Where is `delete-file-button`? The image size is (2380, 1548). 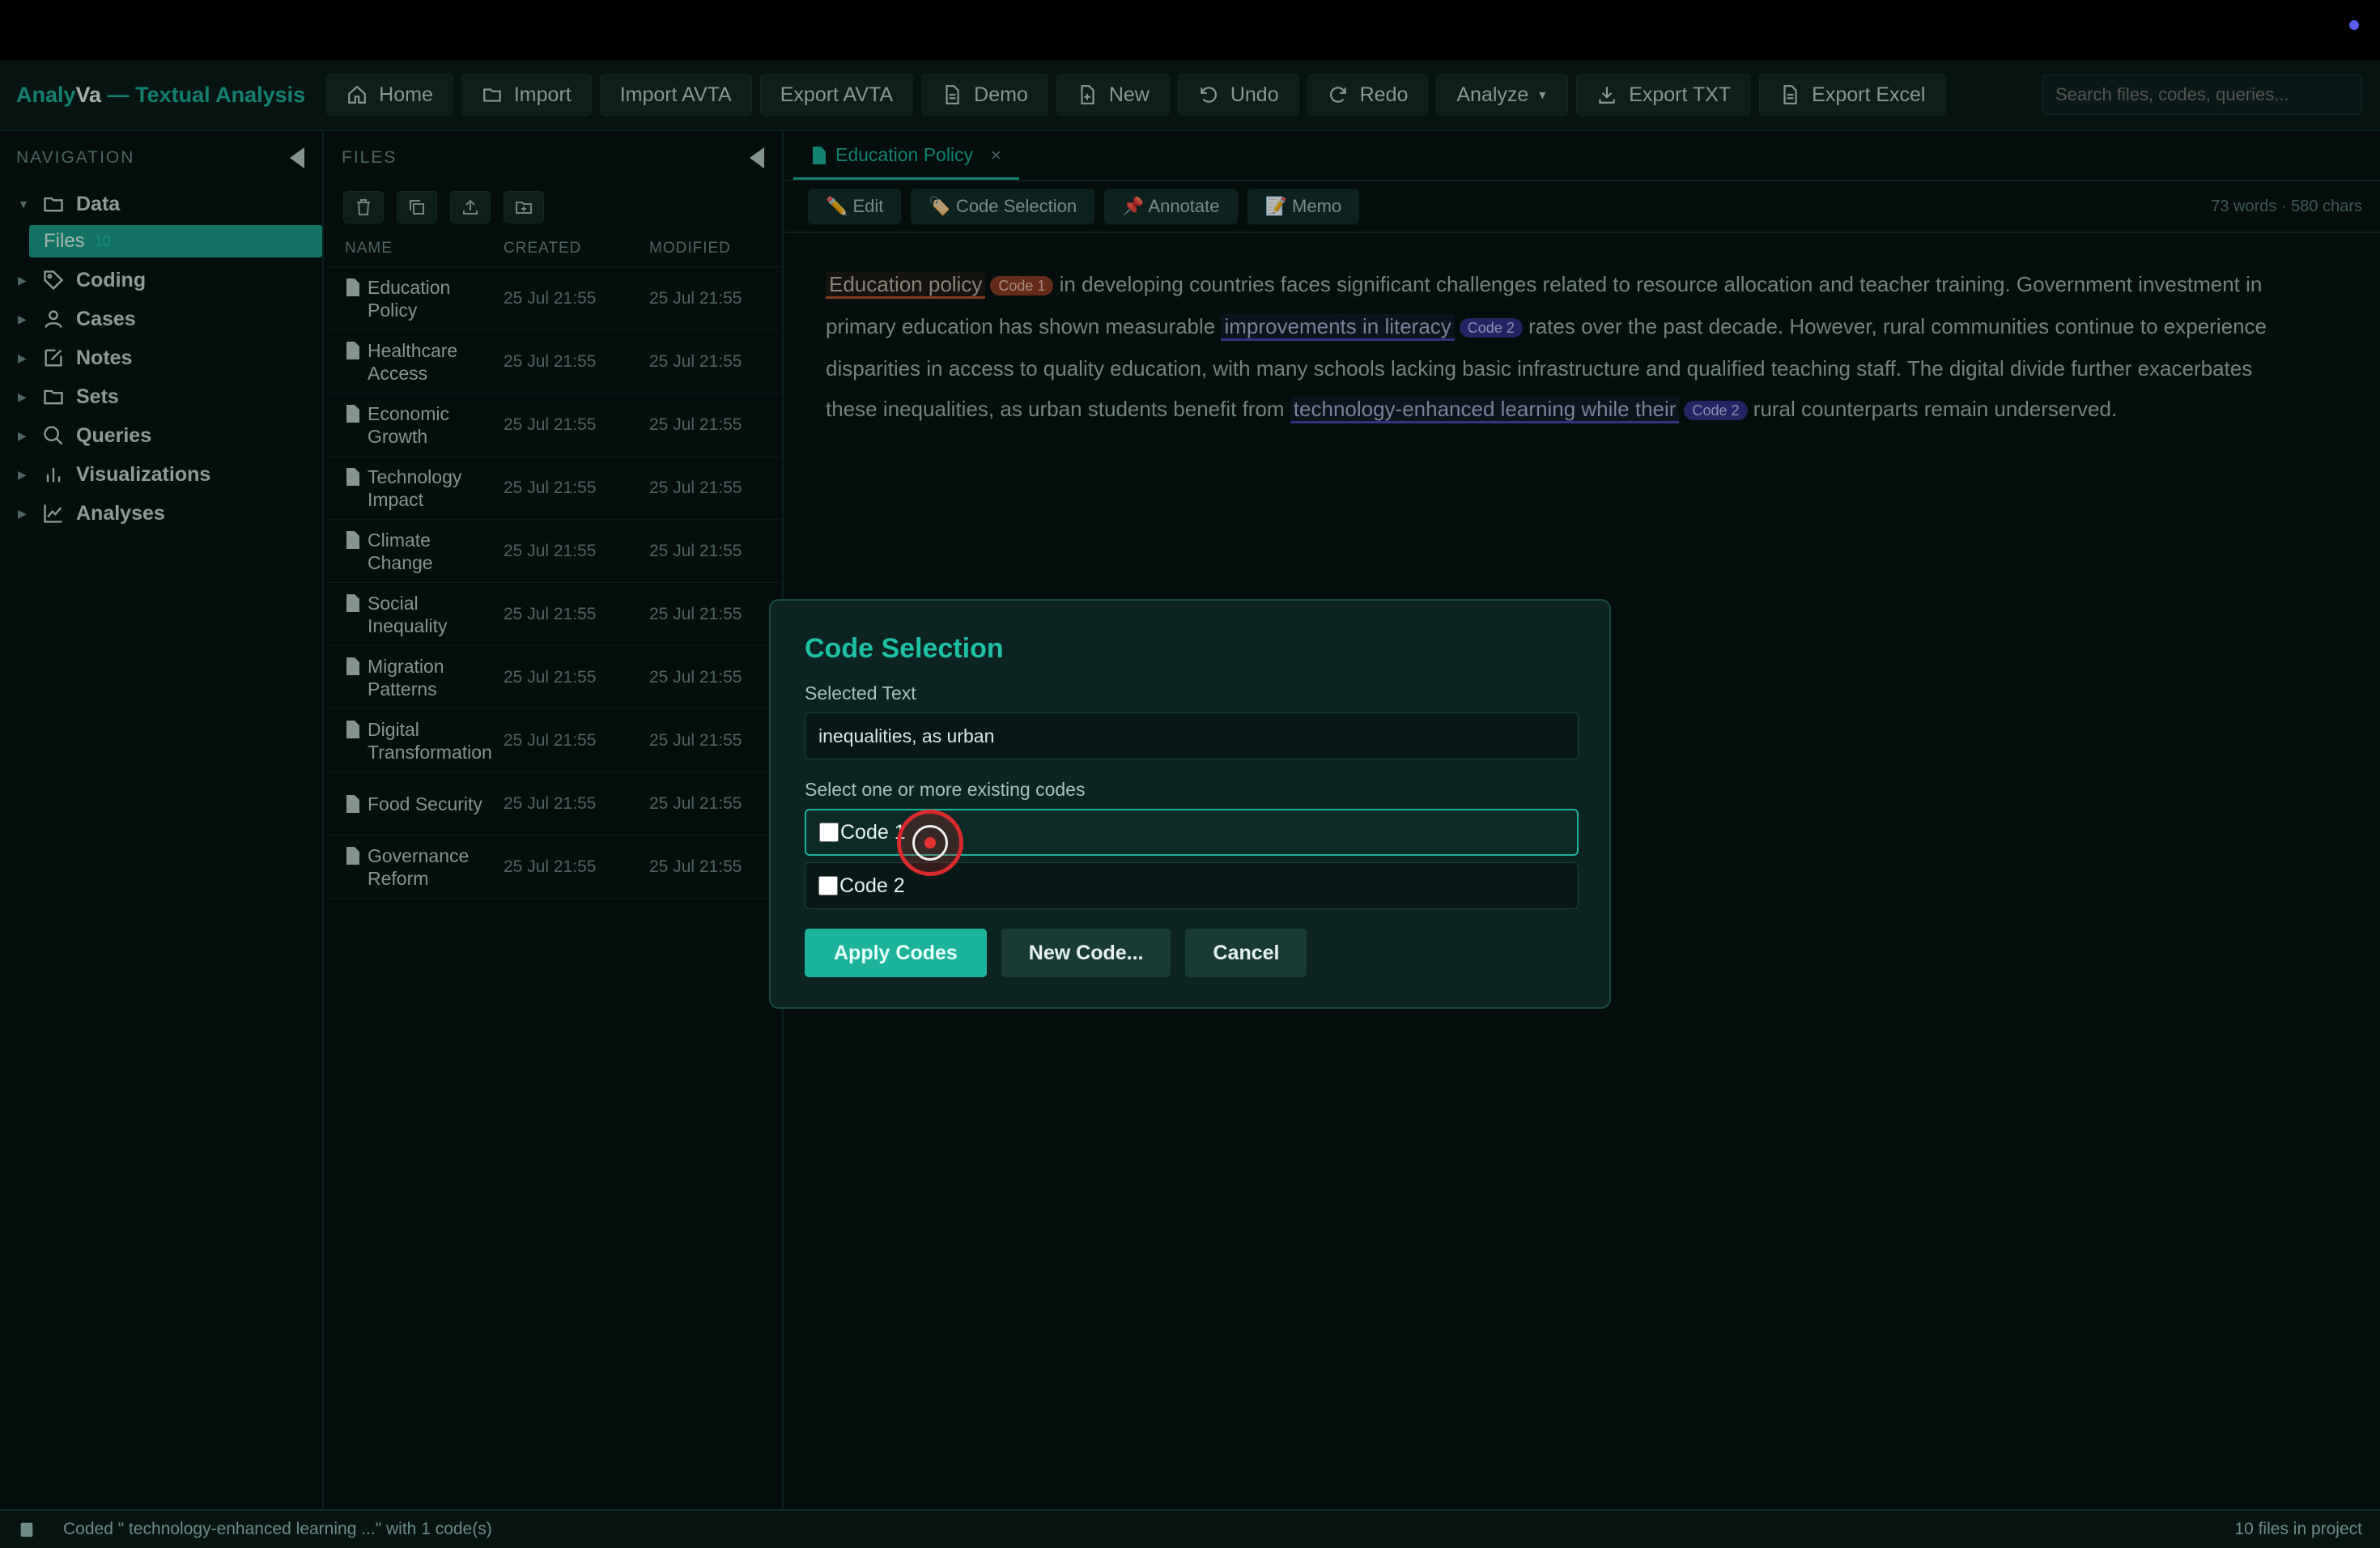 delete-file-button is located at coordinates (364, 207).